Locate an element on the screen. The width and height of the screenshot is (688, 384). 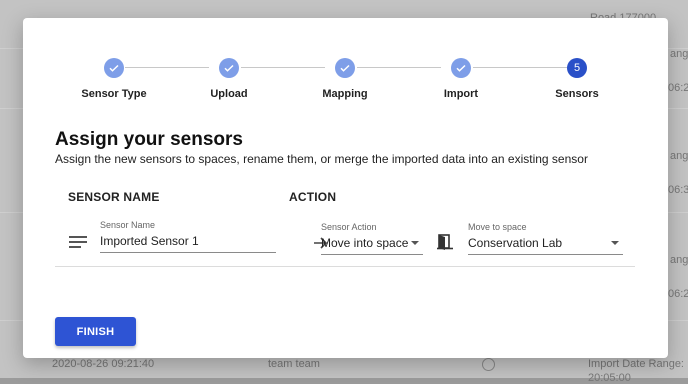
step-mapping: Mapping is located at coordinates (345, 79).